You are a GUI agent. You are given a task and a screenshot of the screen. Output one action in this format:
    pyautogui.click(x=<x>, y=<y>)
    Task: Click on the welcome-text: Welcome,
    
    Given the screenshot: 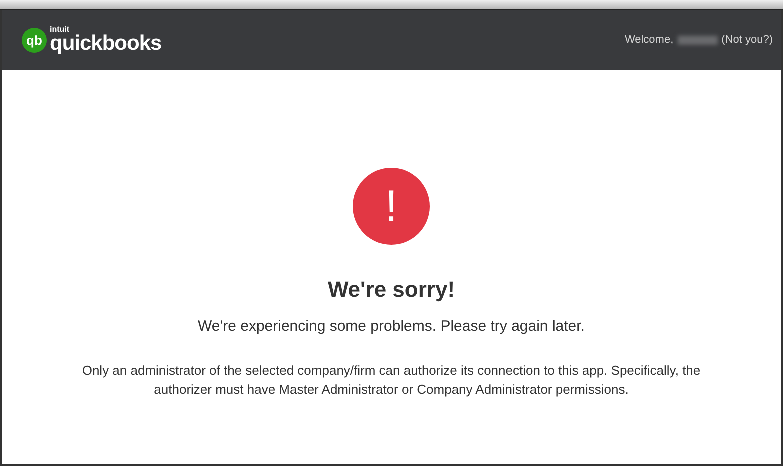 What is the action you would take?
    pyautogui.click(x=649, y=40)
    